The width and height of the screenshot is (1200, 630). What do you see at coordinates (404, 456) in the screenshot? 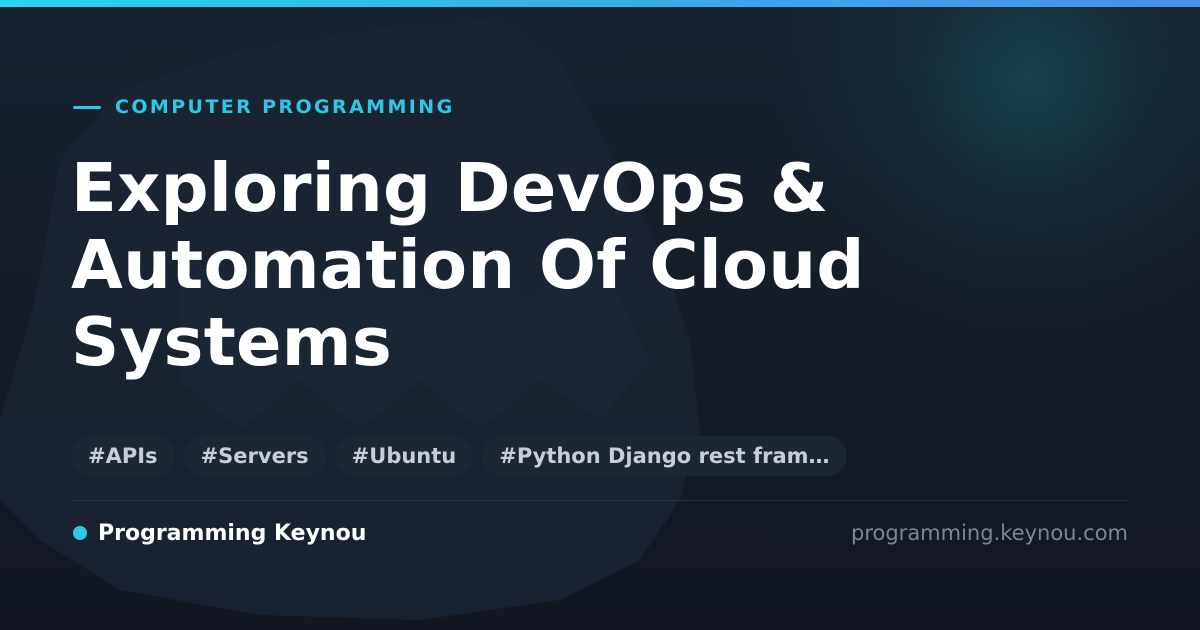
I see `tag-ubuntu: #Ubuntu` at bounding box center [404, 456].